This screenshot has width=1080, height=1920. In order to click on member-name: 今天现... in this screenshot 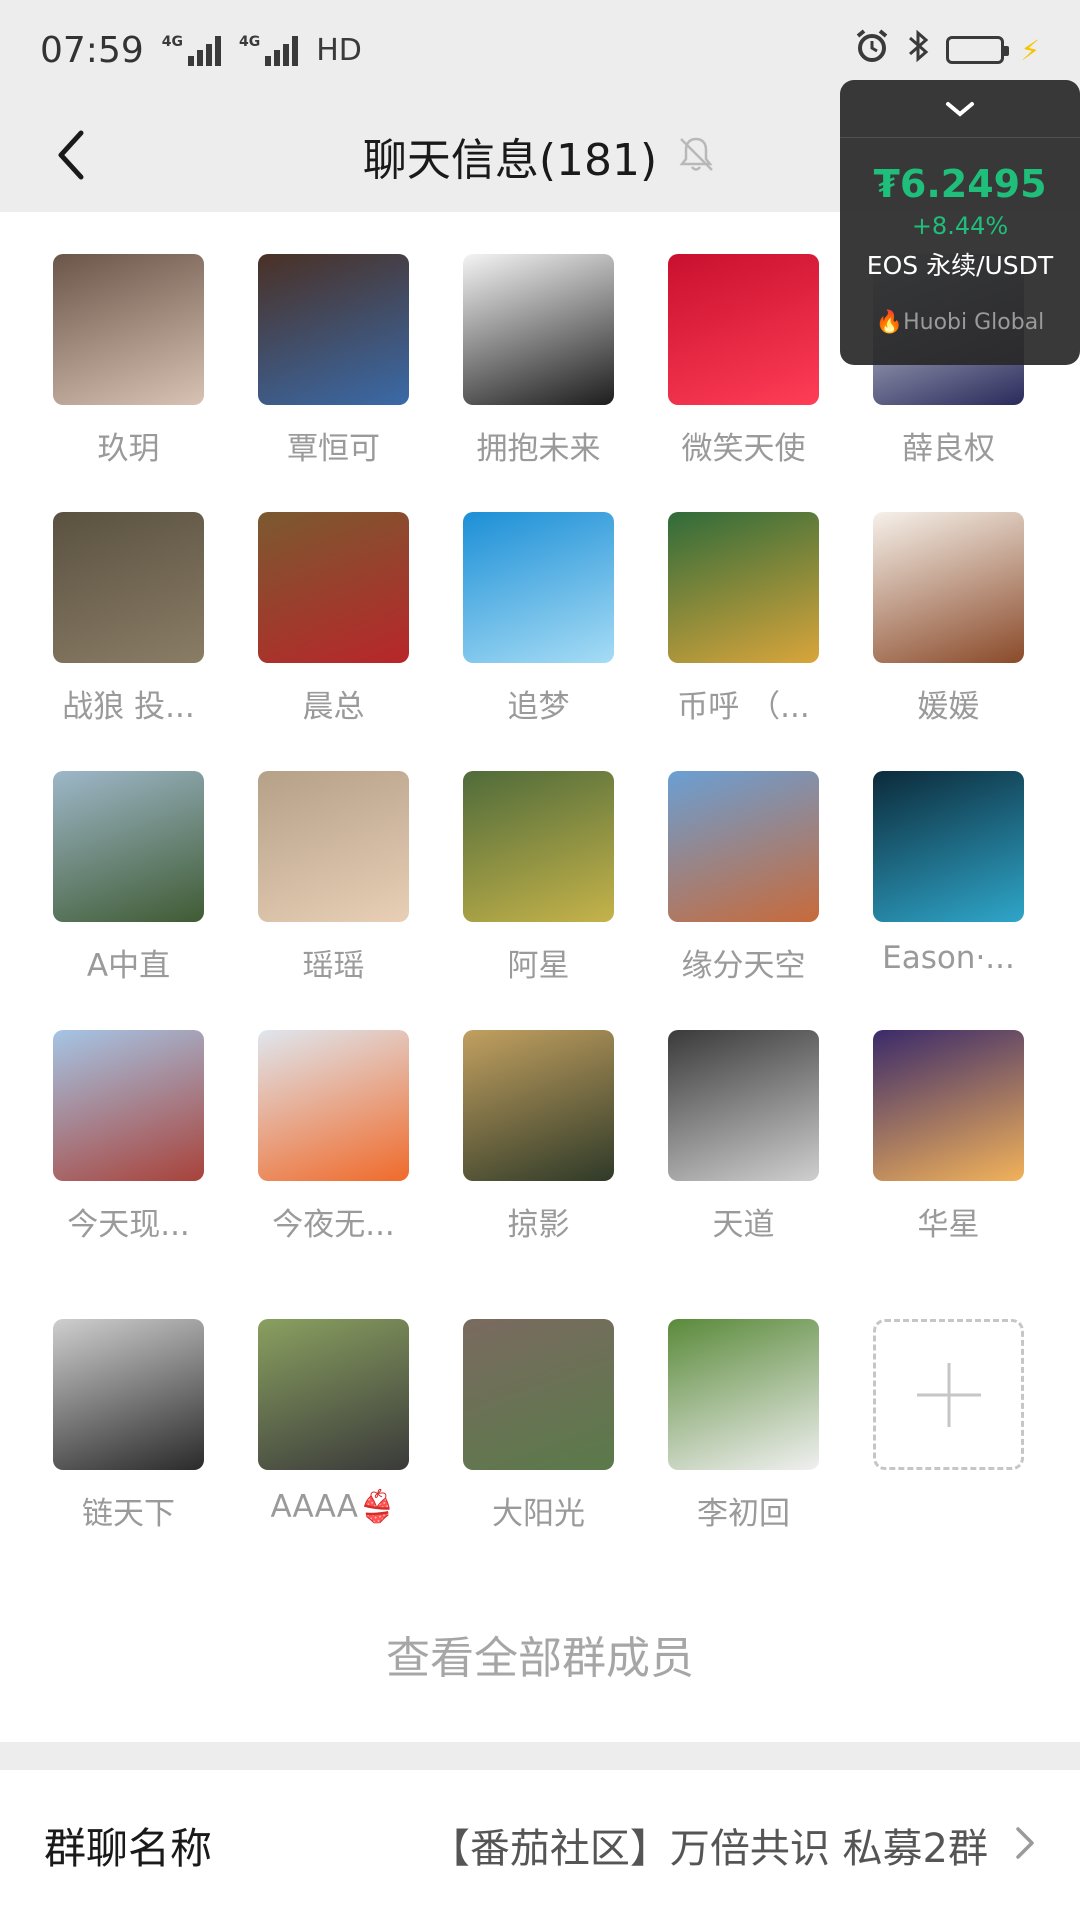, I will do `click(128, 1225)`.